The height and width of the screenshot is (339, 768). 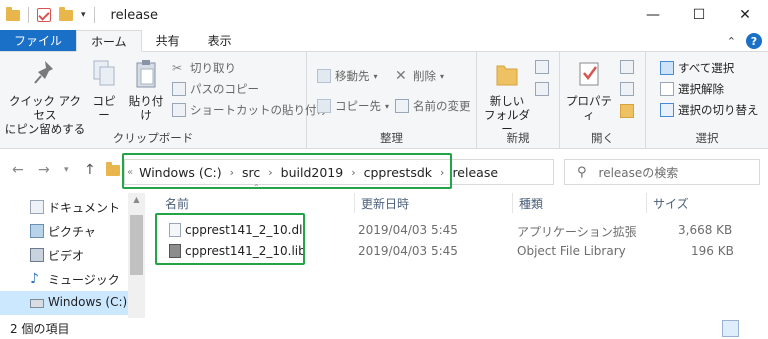 What do you see at coordinates (667, 89) in the screenshot?
I see `select-none-icon` at bounding box center [667, 89].